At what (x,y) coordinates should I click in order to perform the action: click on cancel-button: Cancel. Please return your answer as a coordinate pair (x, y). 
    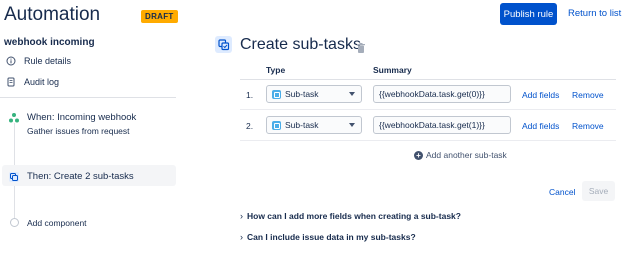
    Looking at the image, I should click on (562, 192).